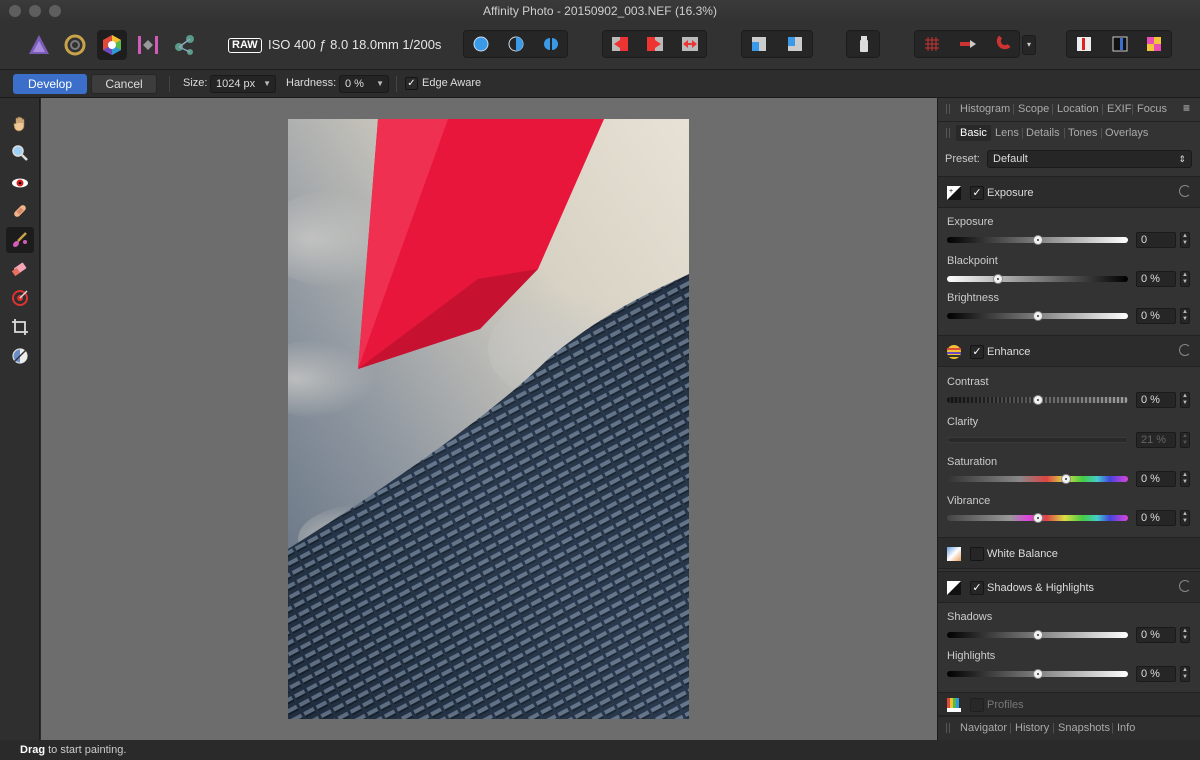  I want to click on vibrance-stepper: ▲ ▼, so click(1185, 518).